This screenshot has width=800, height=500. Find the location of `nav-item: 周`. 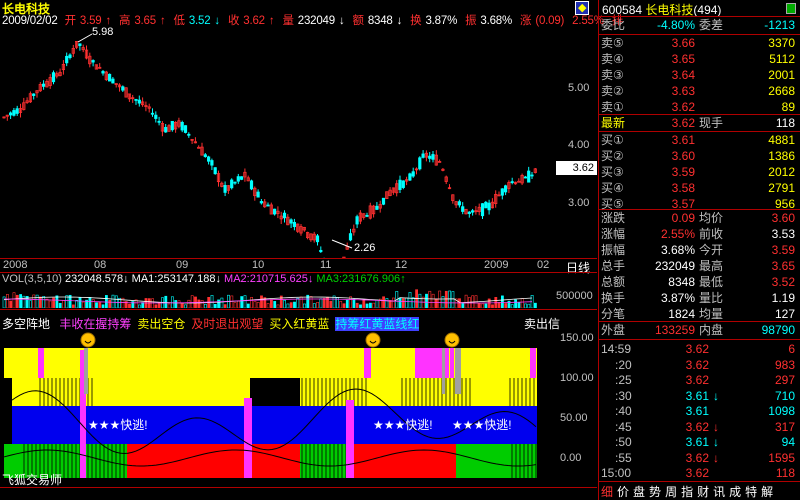

nav-item: 周 is located at coordinates (671, 492).